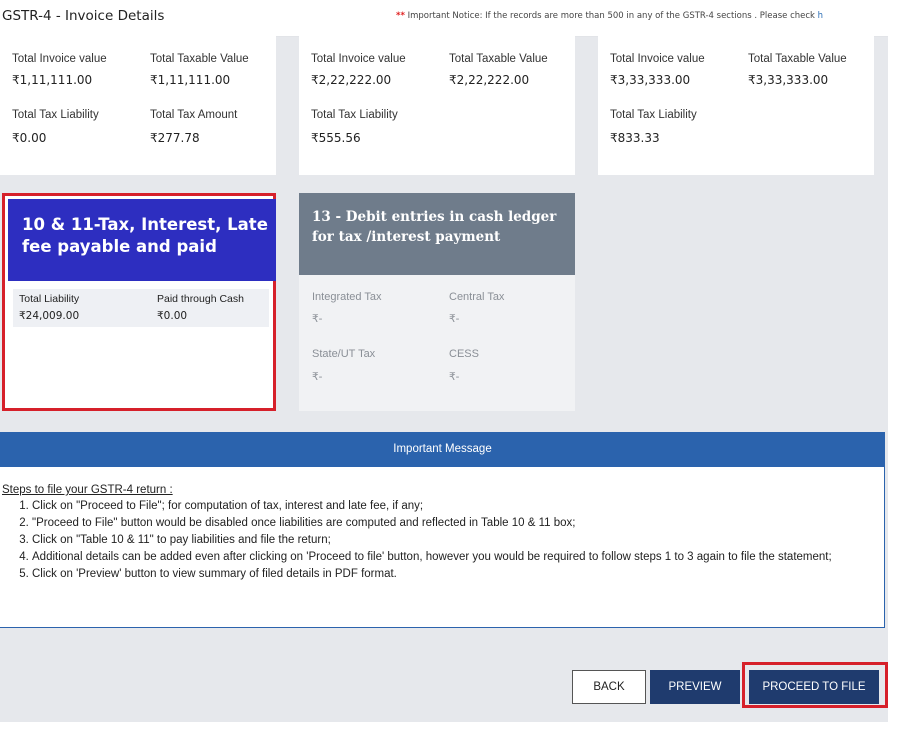 The width and height of the screenshot is (922, 752). I want to click on card-label: Total Tax Amount, so click(194, 115).